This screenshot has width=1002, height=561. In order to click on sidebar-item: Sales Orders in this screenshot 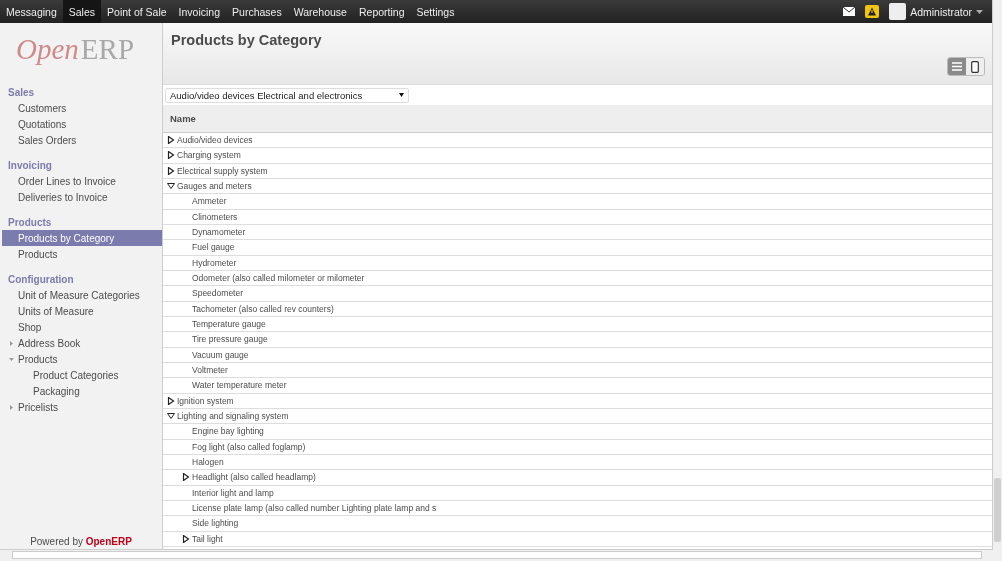, I will do `click(82, 140)`.